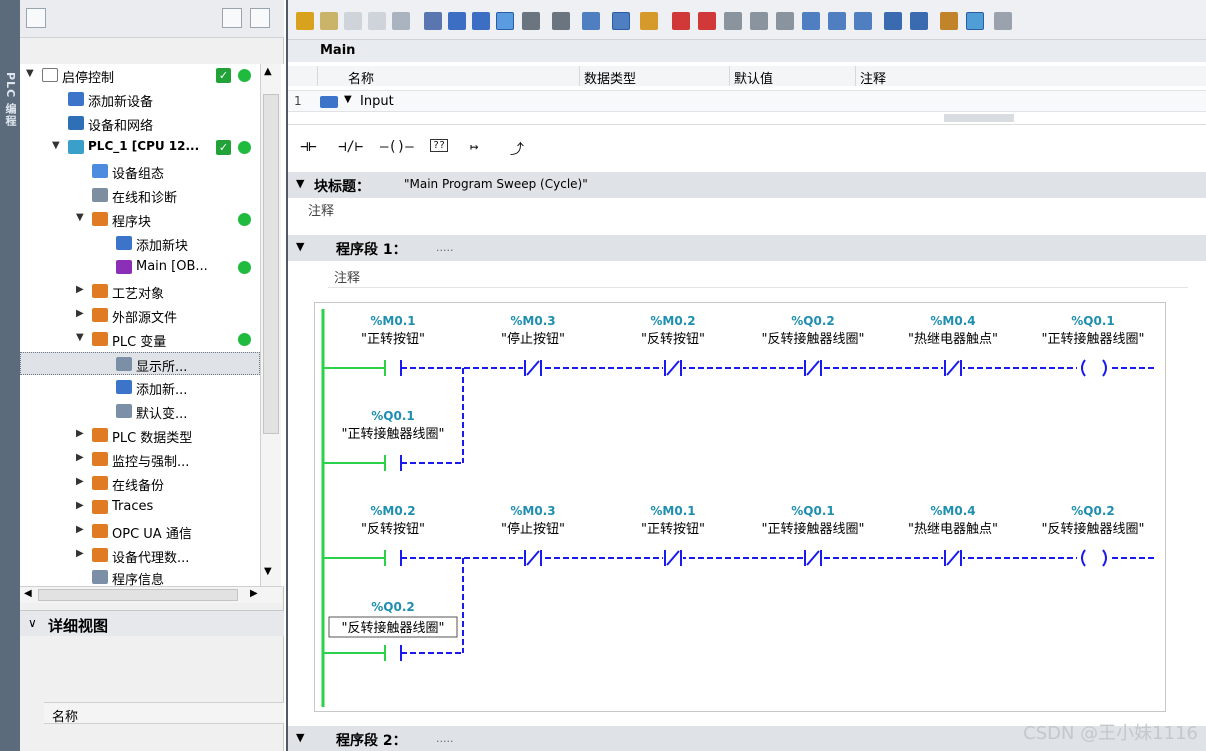  Describe the element at coordinates (140, 315) in the screenshot. I see `tree-item-external-sources: ▶ 外部源文件` at that location.